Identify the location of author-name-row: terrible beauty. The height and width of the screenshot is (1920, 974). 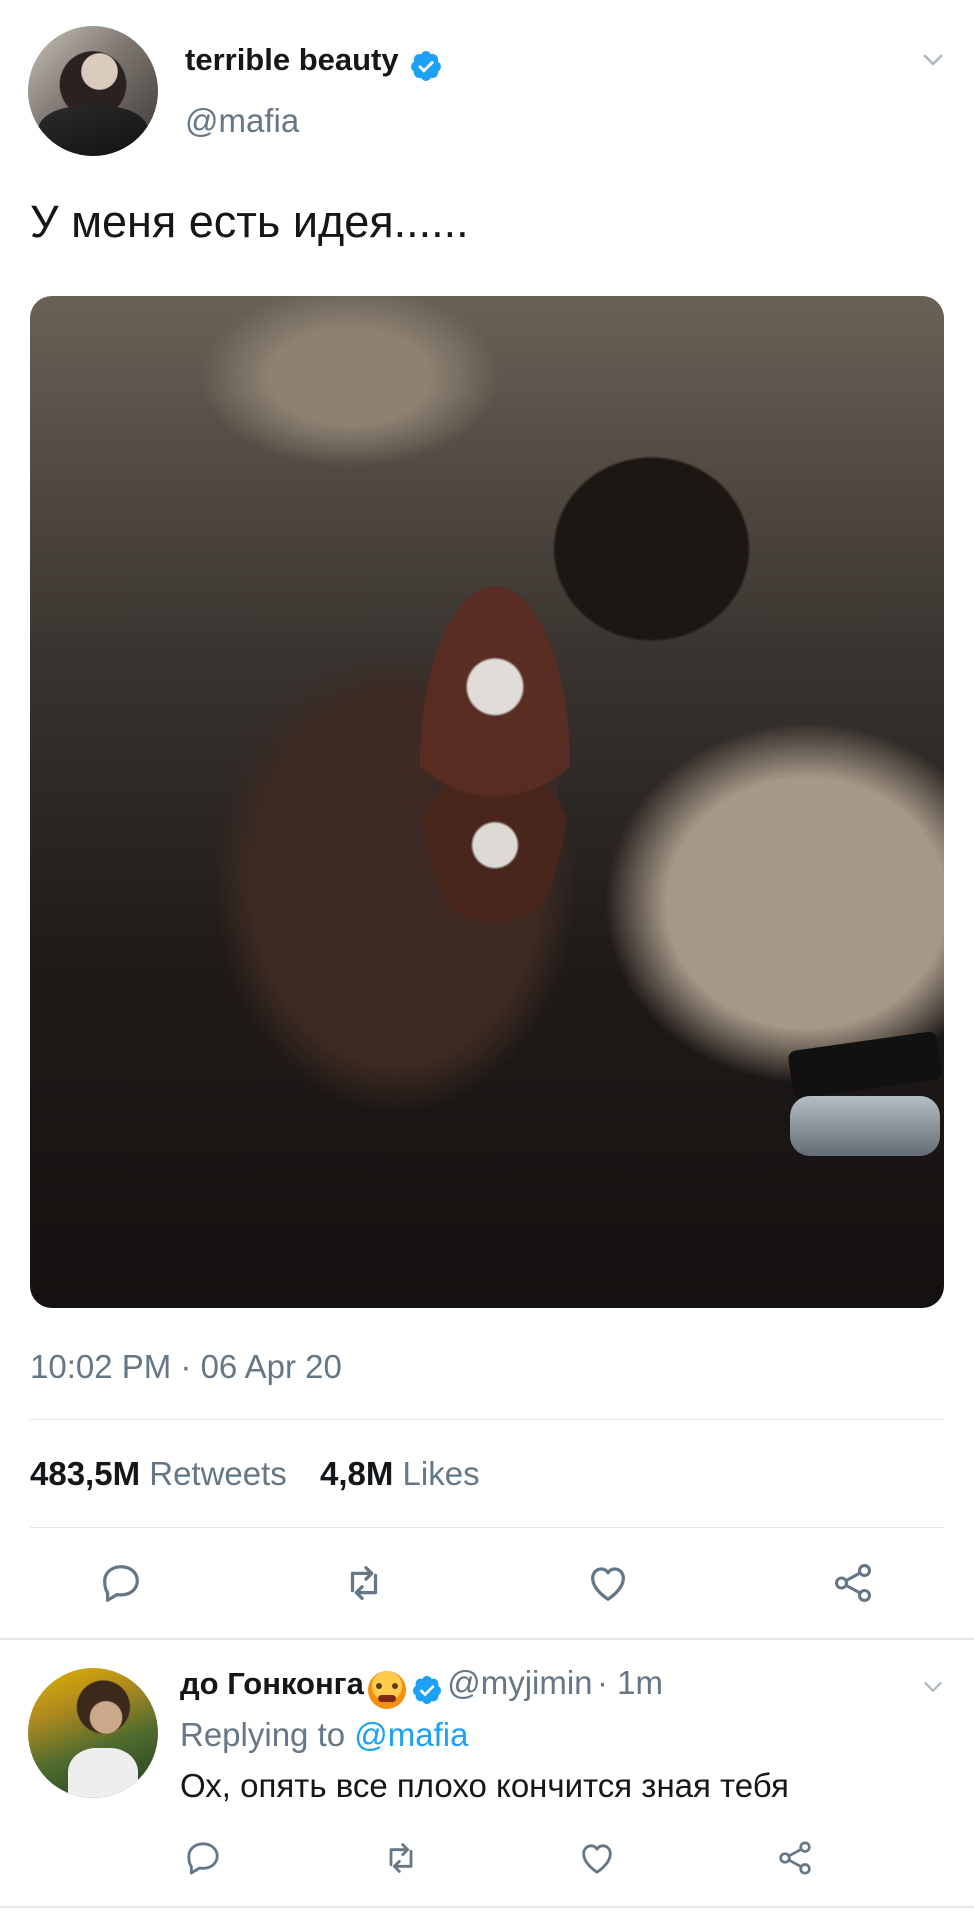
(314, 62).